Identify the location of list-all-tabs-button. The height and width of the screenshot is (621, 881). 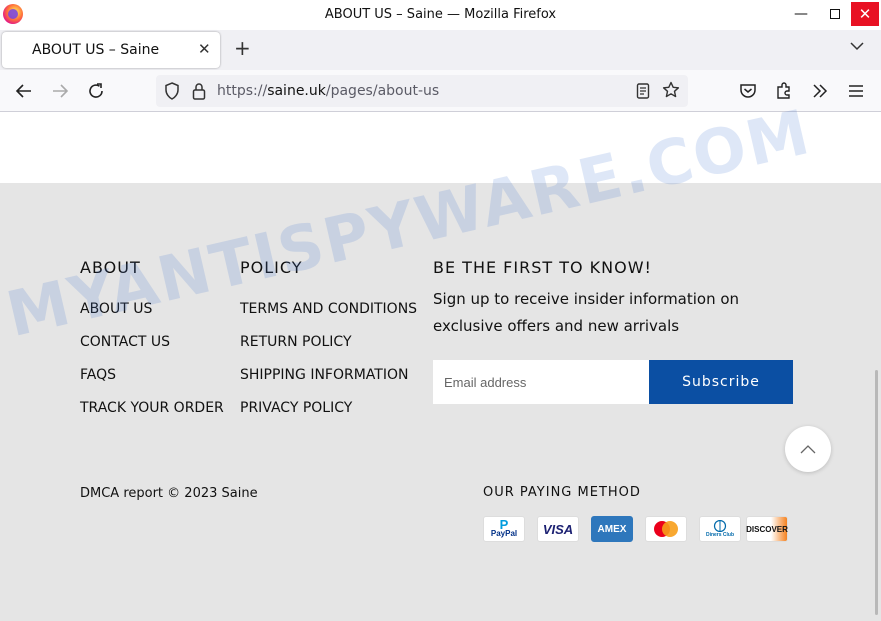
(857, 47).